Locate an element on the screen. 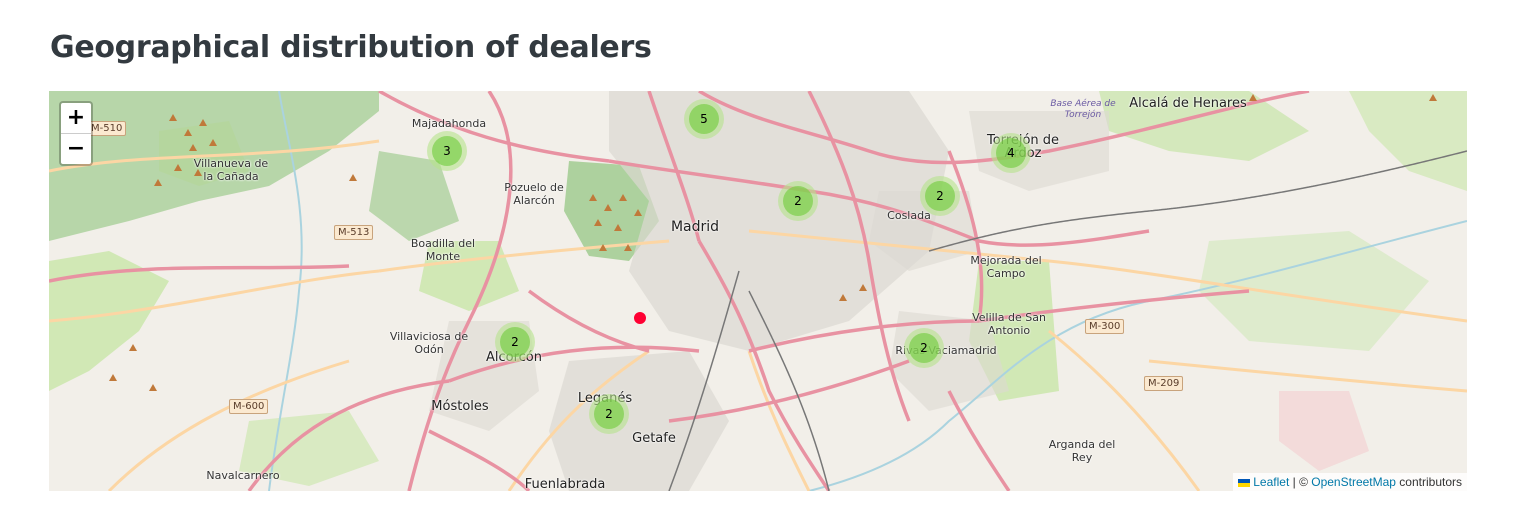  place-base-aerea: Base Aérea de Torrejón is located at coordinates (1083, 109).